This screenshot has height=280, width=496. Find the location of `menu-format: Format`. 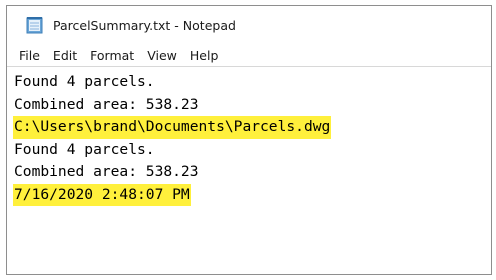

menu-format: Format is located at coordinates (112, 55).